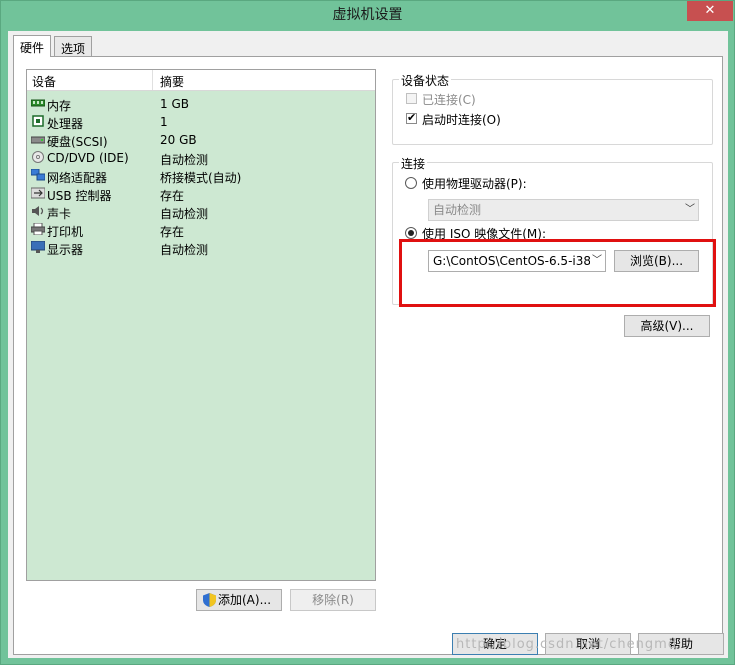 The image size is (735, 665). I want to click on device-row-harddisk: 硬盘(SCSI) 20 GB, so click(201, 140).